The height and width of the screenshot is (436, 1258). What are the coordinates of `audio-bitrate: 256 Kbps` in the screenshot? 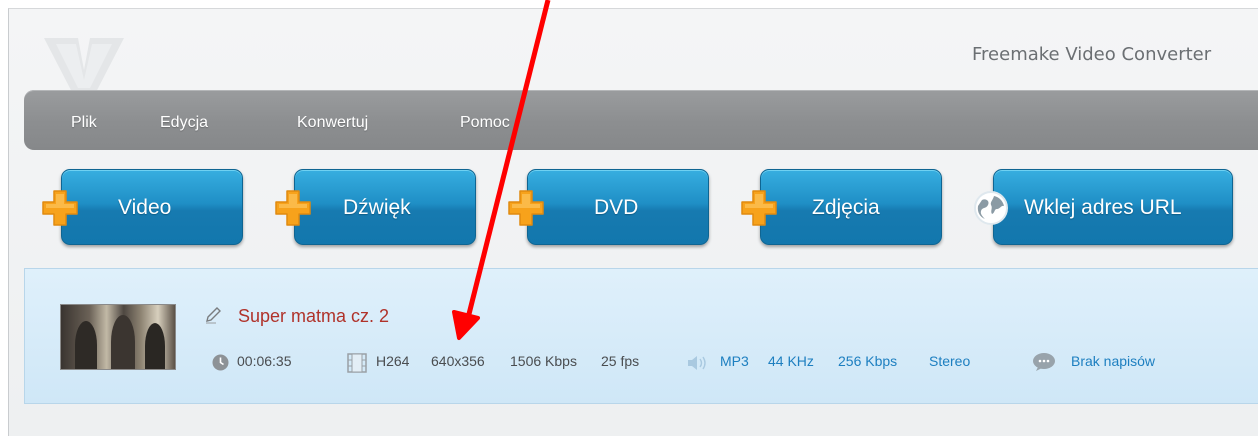 It's located at (867, 361).